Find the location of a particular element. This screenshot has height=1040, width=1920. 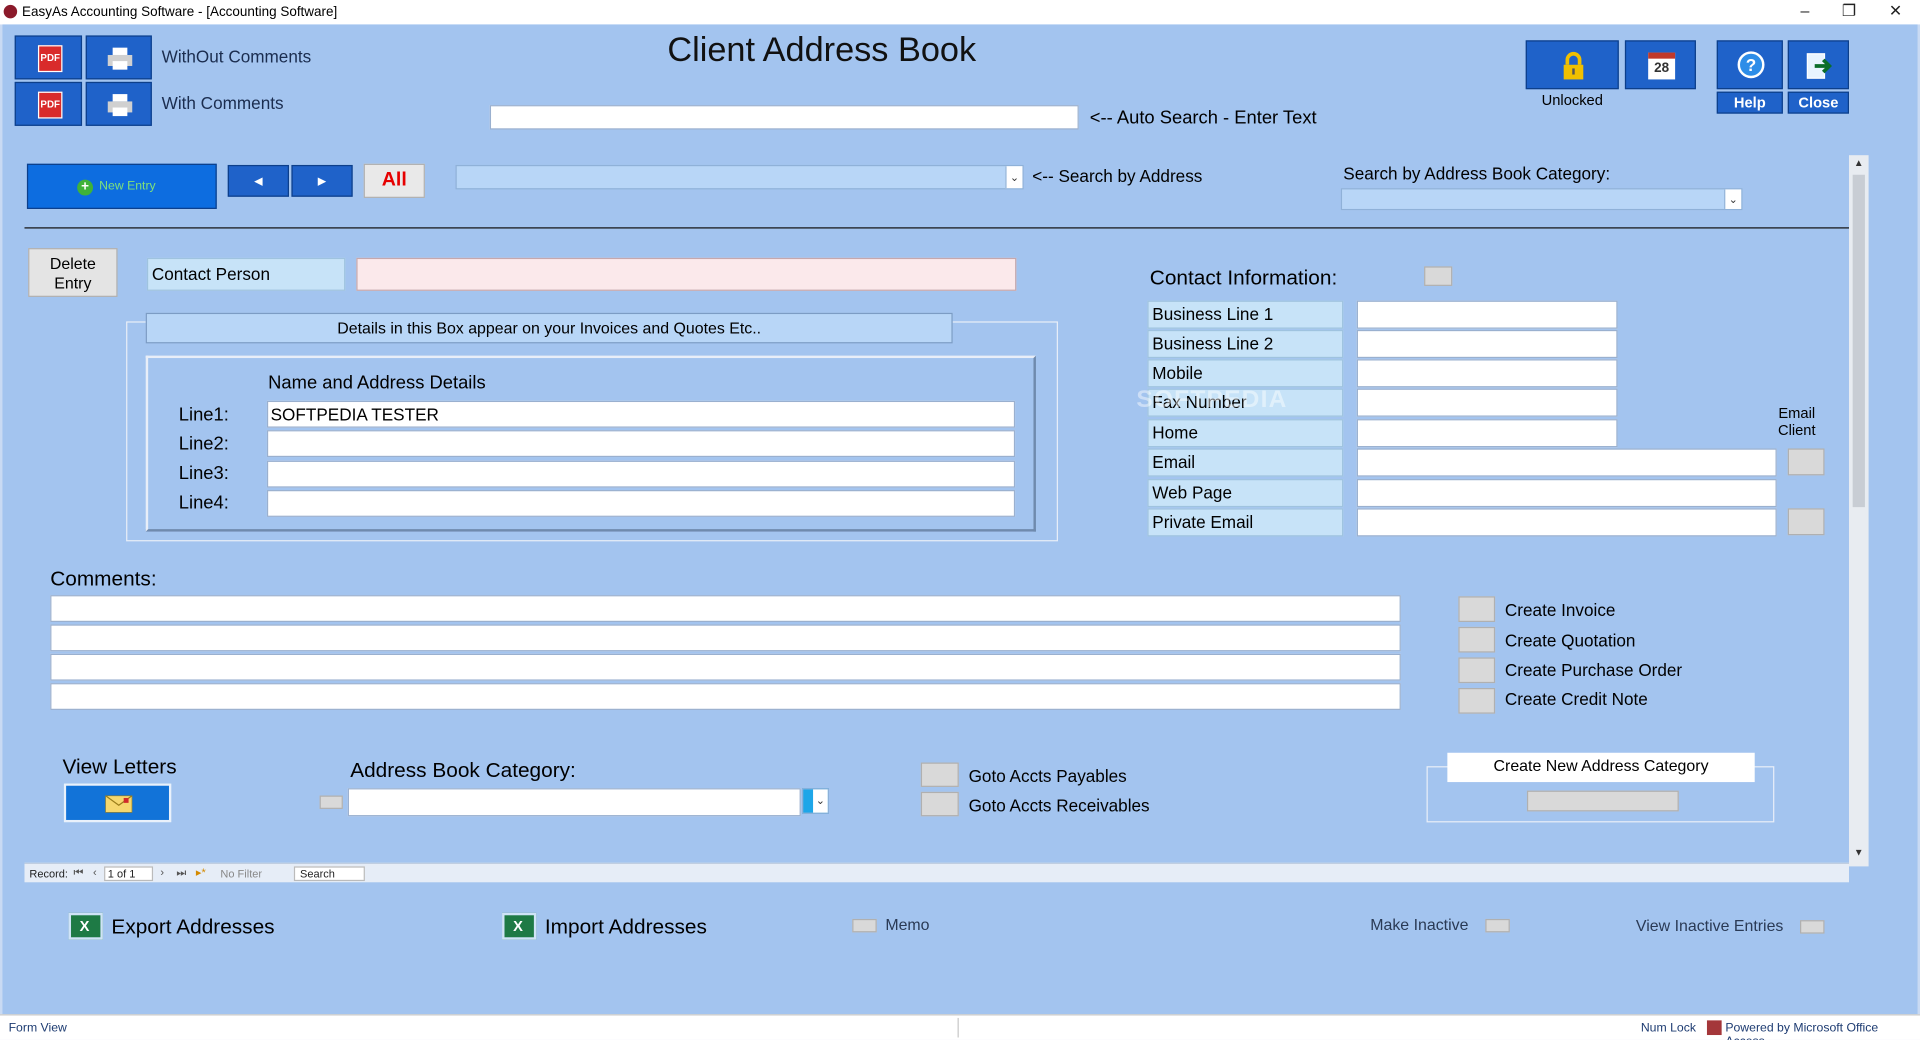

lock-button is located at coordinates (1572, 65).